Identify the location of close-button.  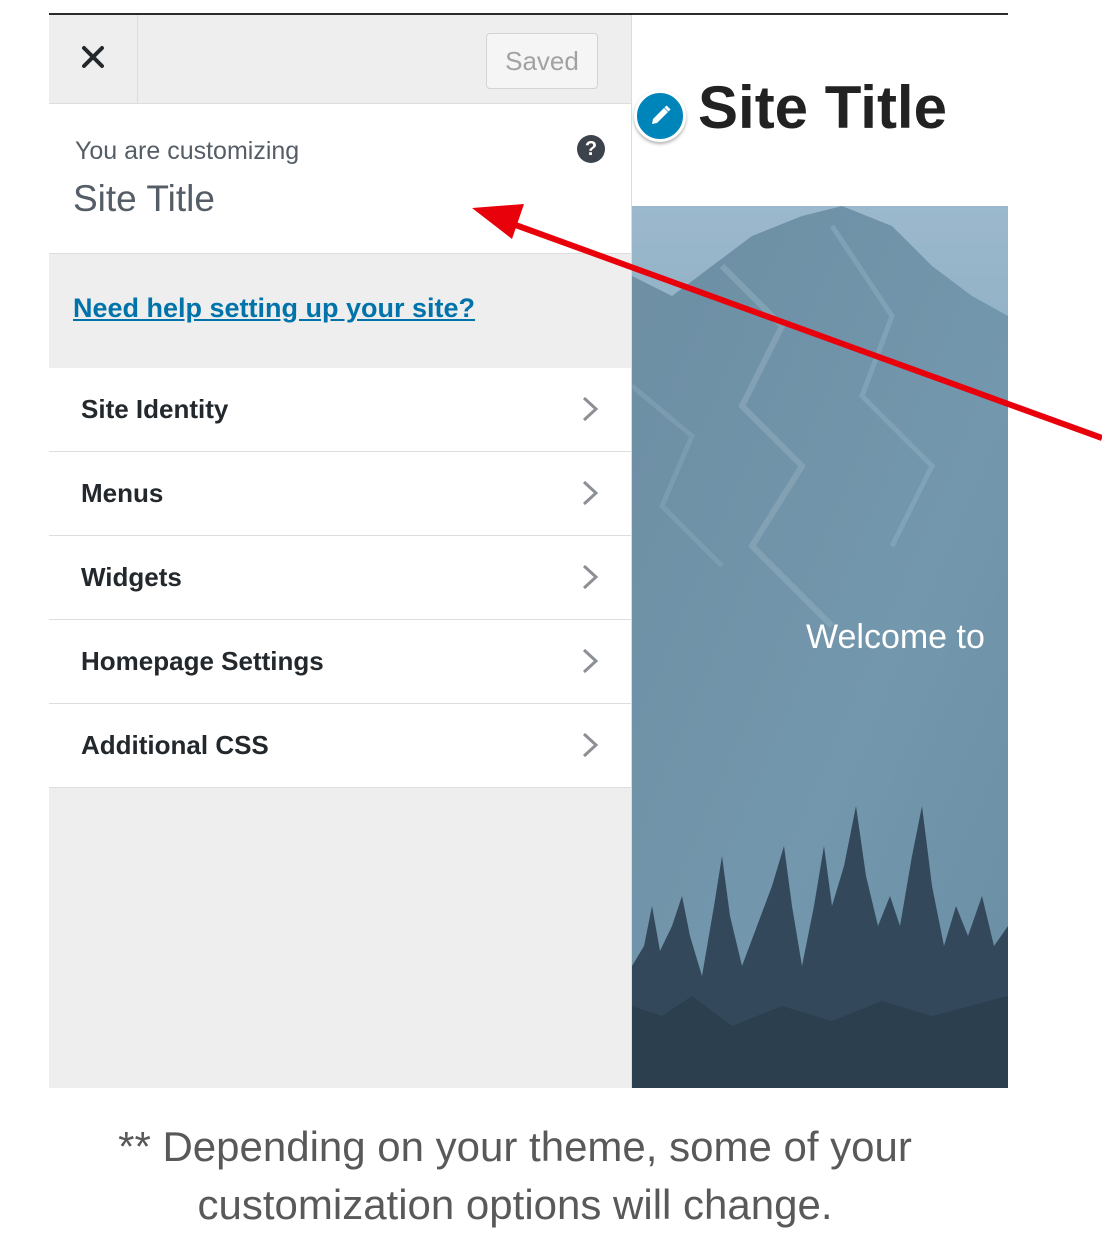
(93, 59).